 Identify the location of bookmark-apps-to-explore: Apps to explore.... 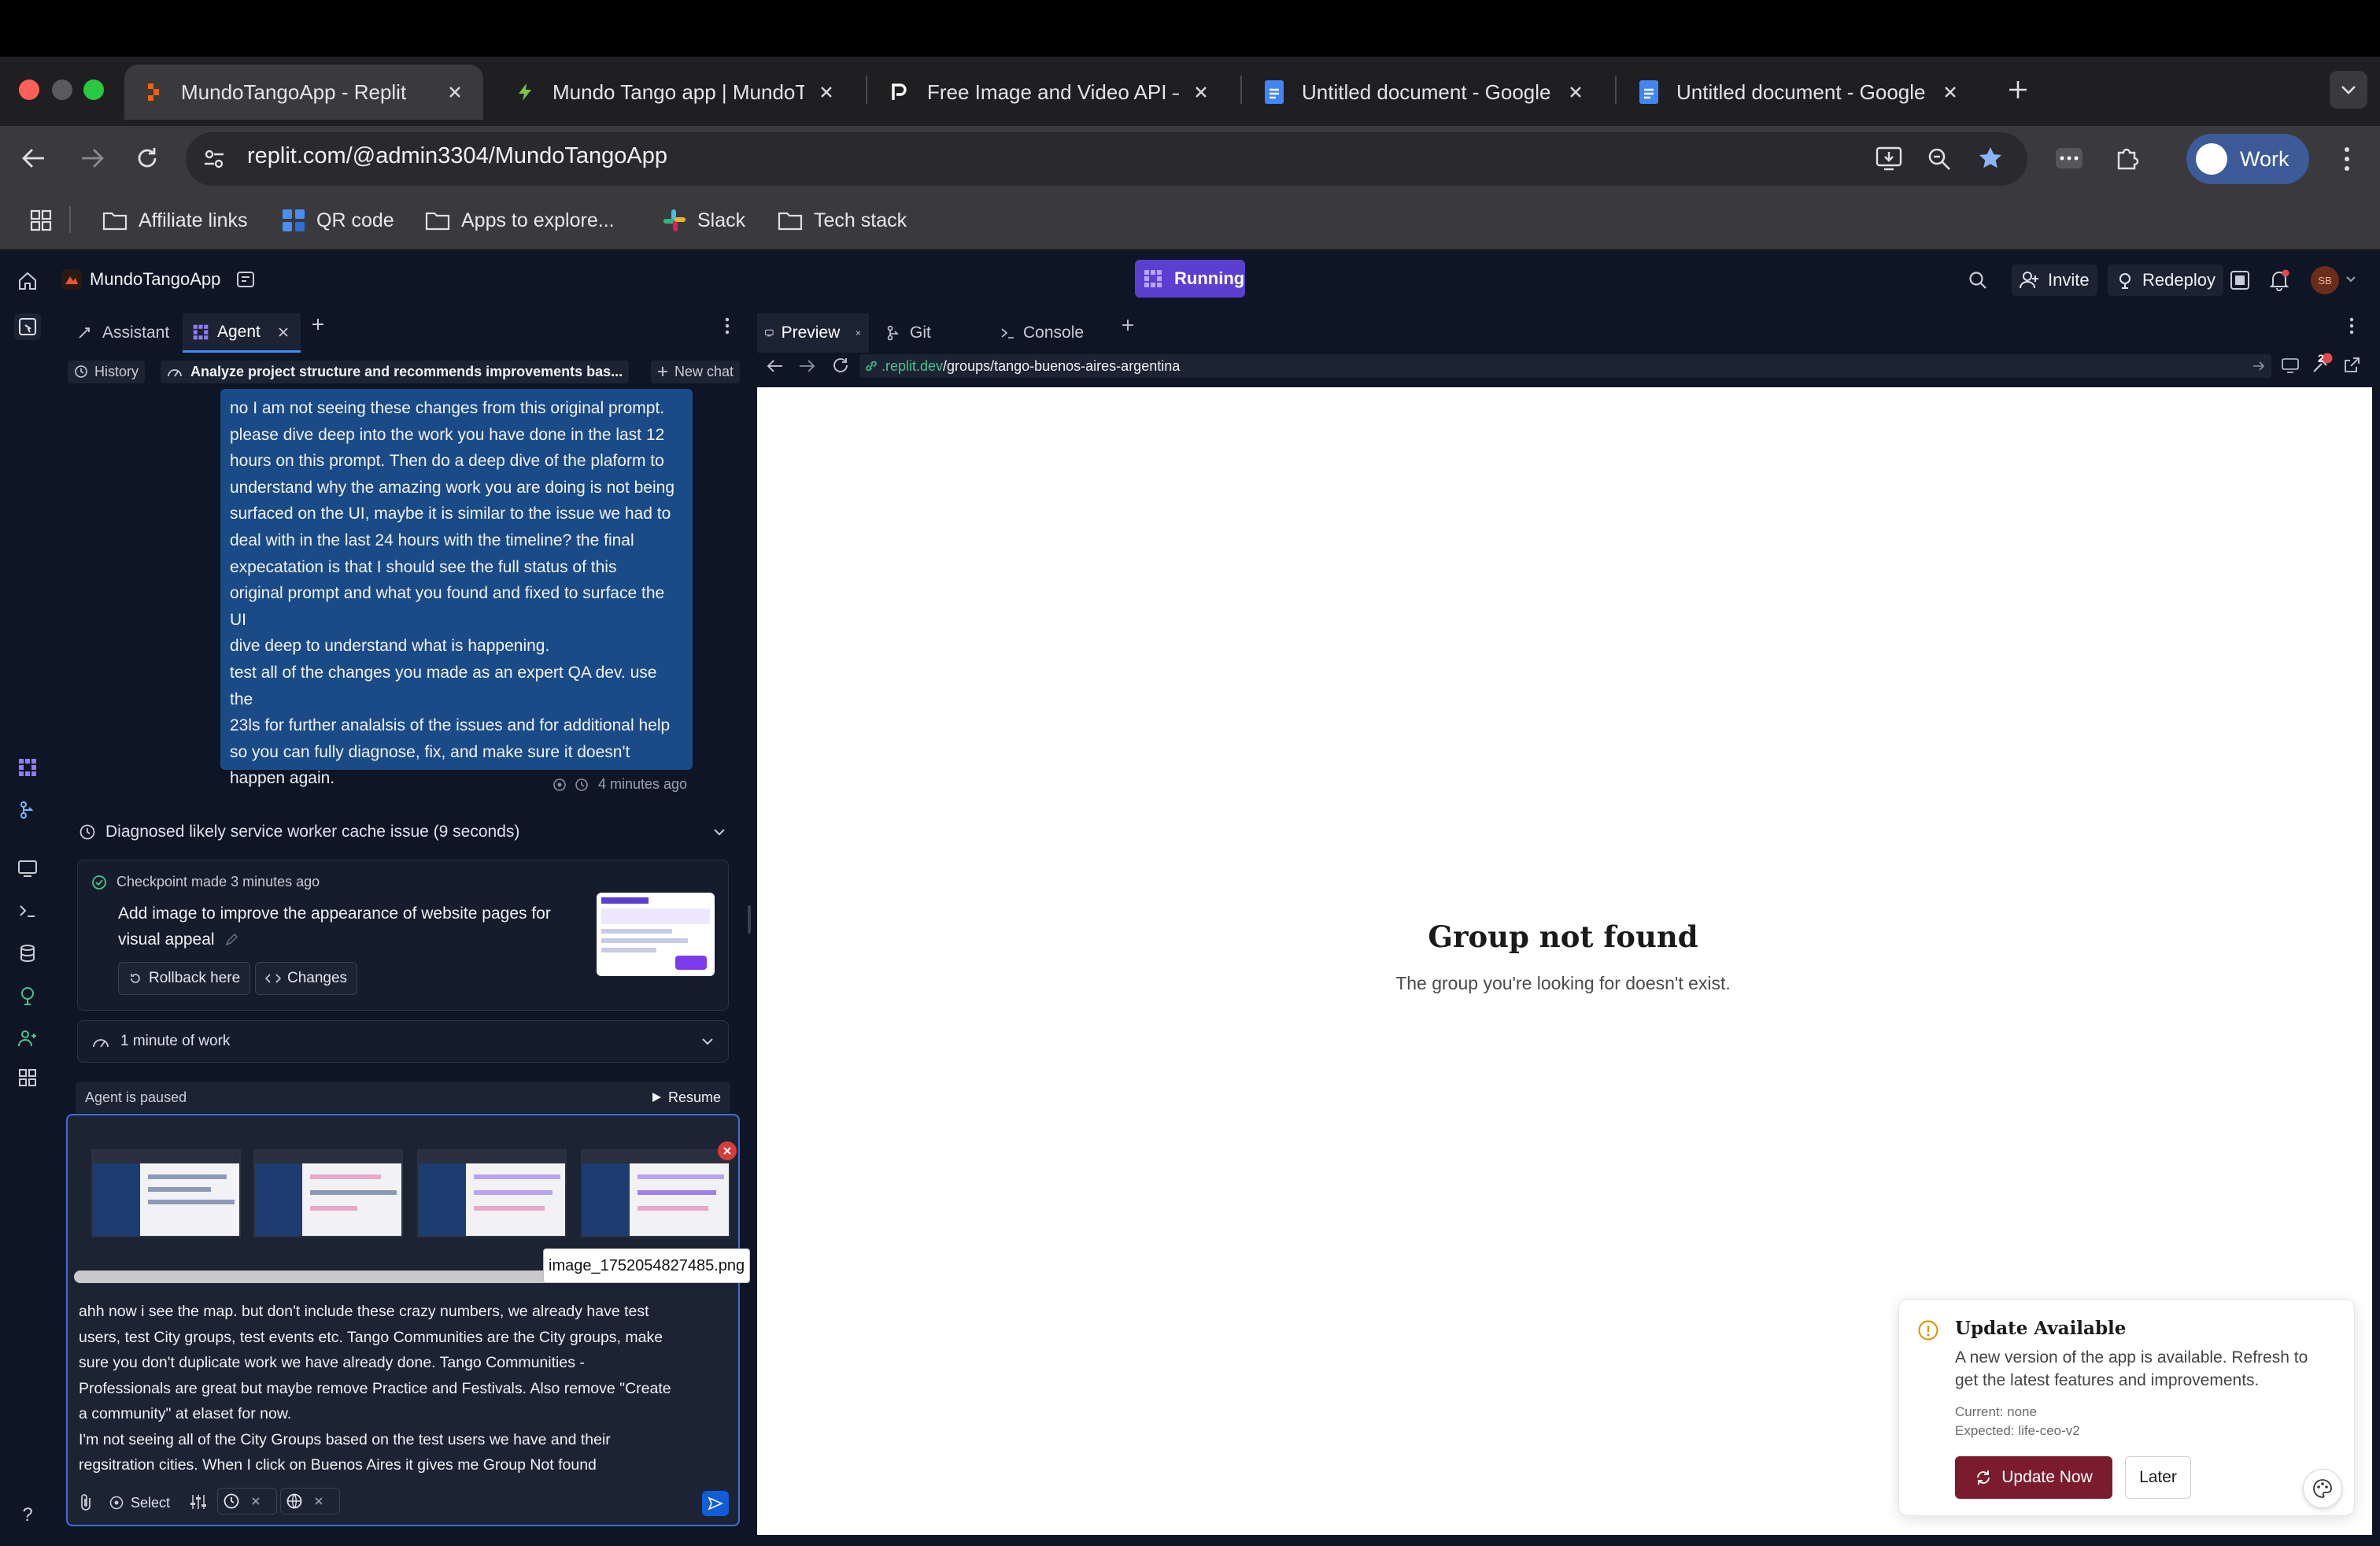
(520, 220).